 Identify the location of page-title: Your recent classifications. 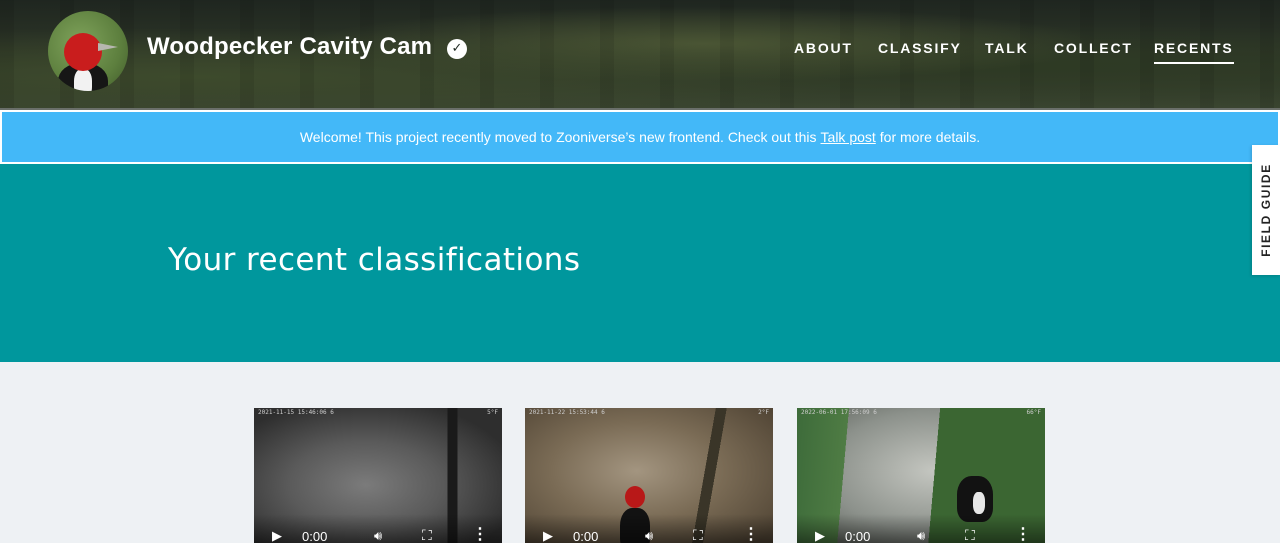
(374, 260).